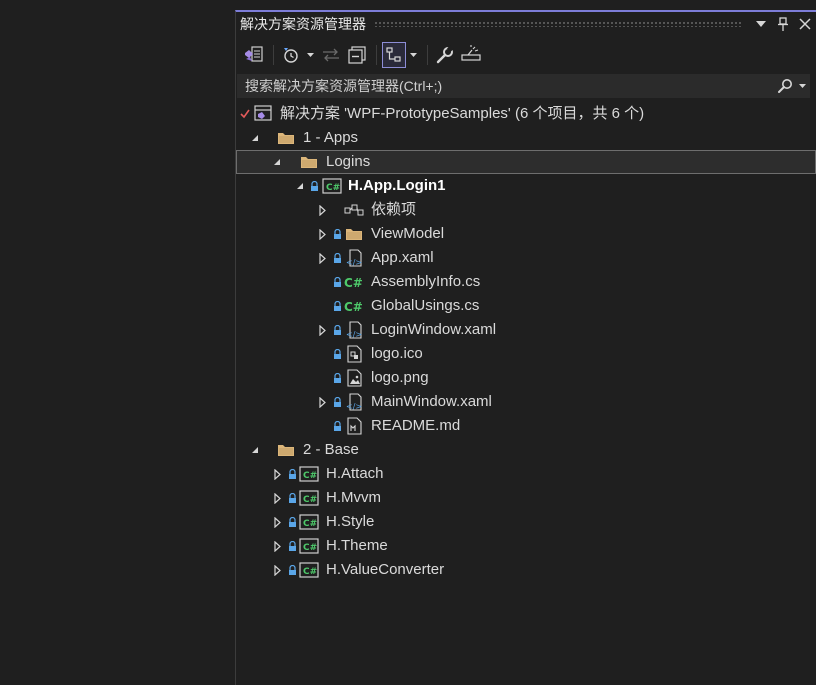 The image size is (816, 685). I want to click on switch-views-button, so click(254, 55).